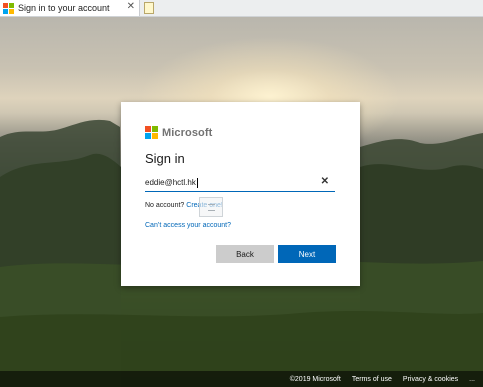  I want to click on email-value: eddie@hctl.hk, so click(170, 182).